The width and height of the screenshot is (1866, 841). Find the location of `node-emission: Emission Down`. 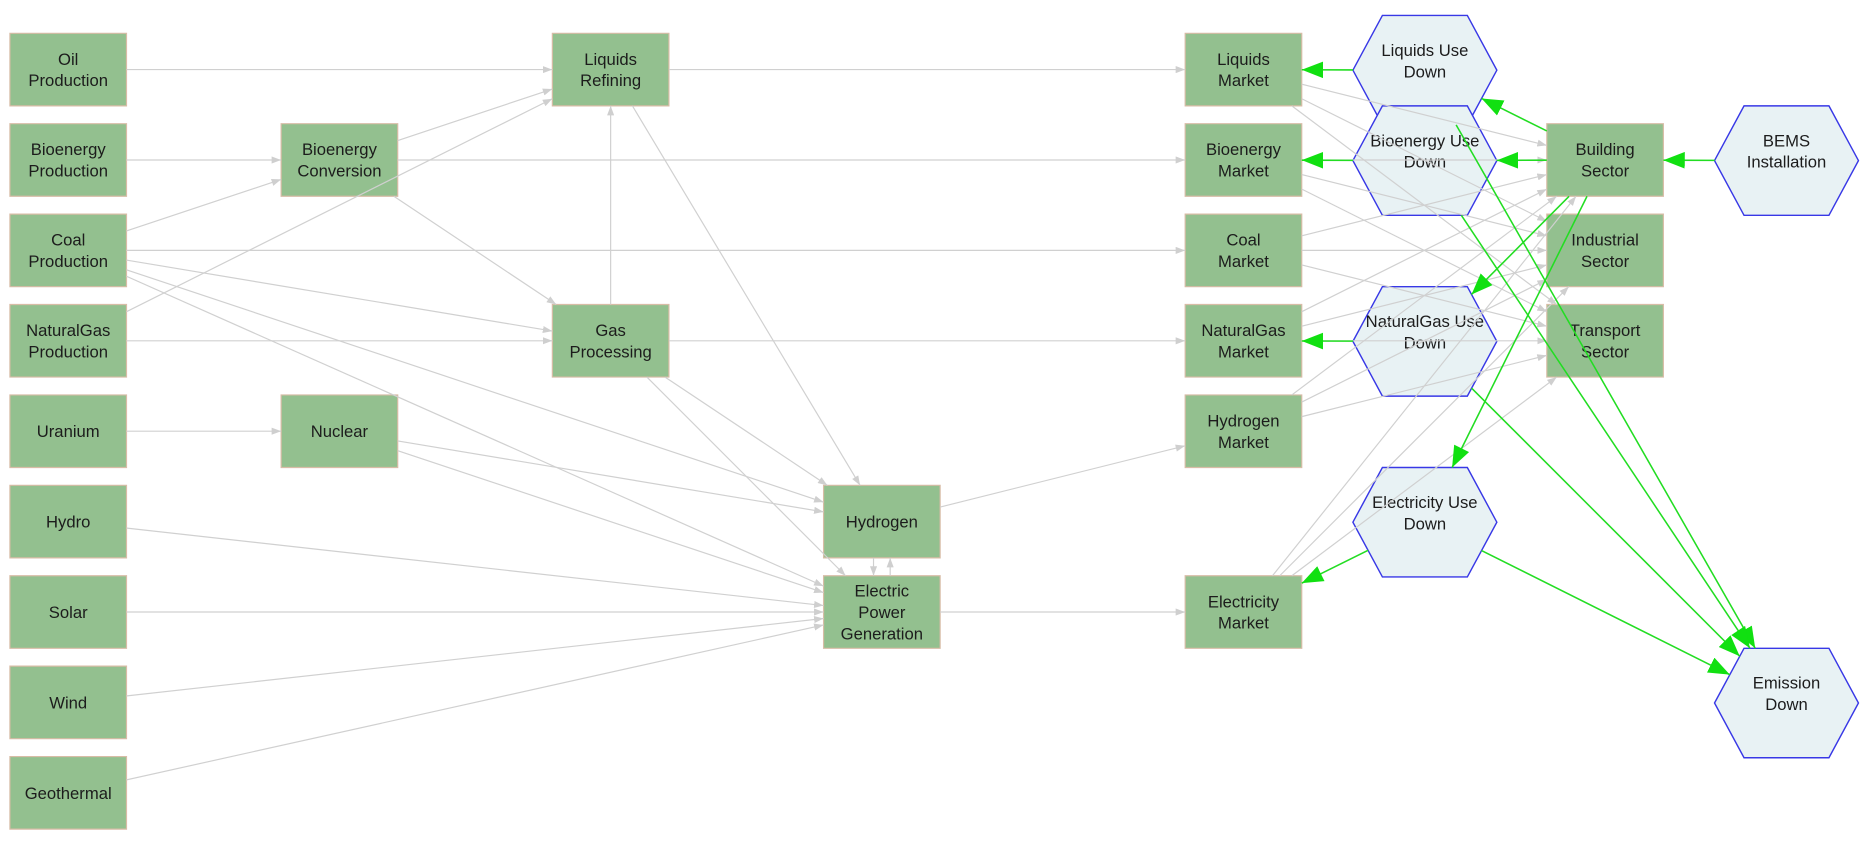

node-emission: Emission Down is located at coordinates (1786, 703).